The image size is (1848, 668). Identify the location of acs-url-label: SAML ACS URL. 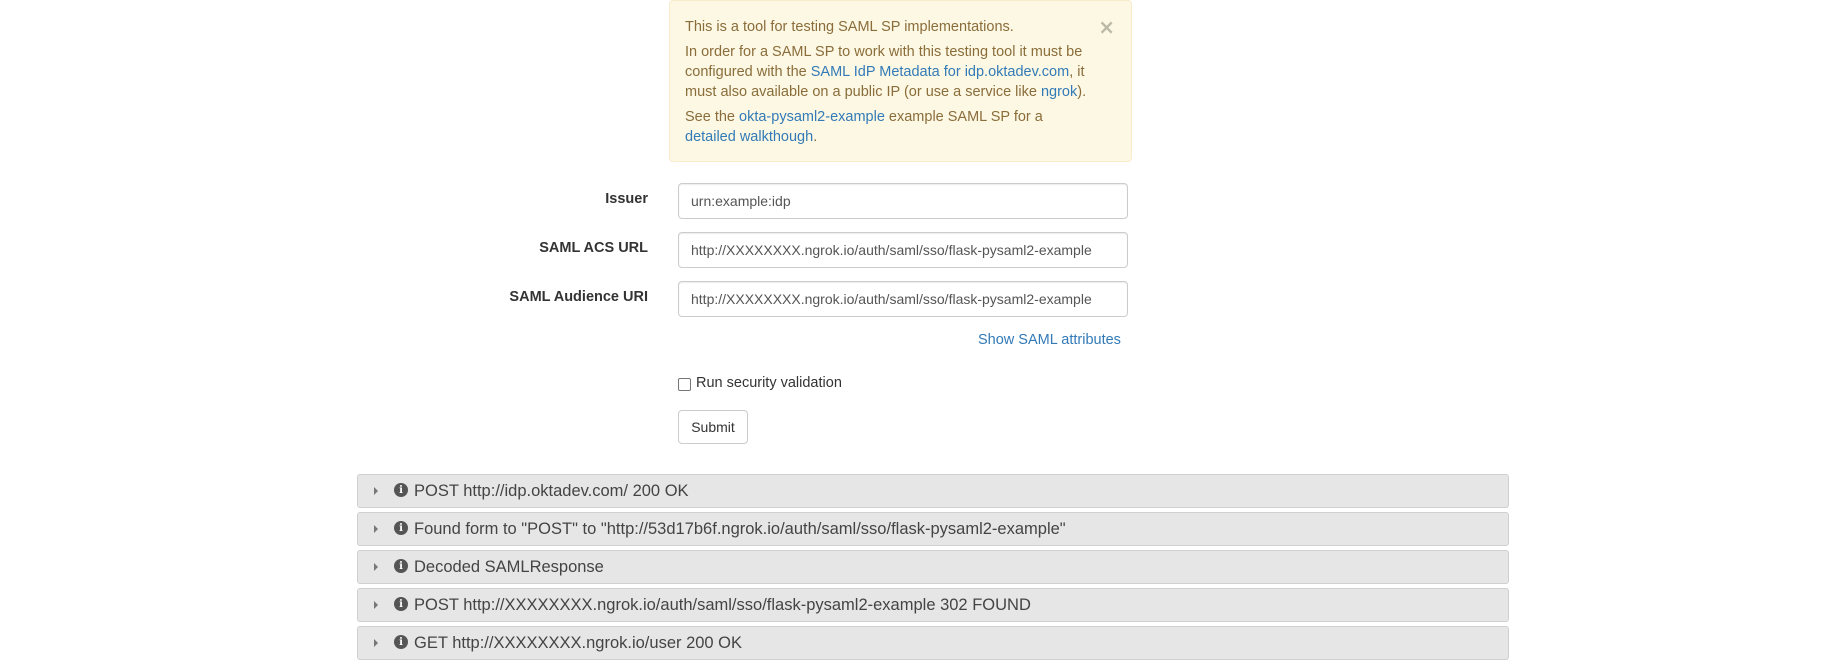
(593, 248).